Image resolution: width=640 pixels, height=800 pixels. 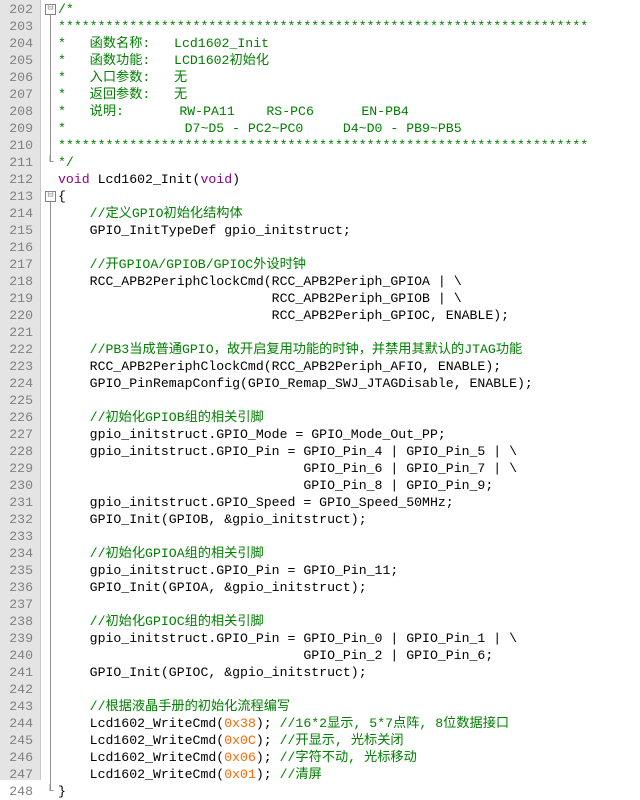 What do you see at coordinates (21, 213) in the screenshot?
I see `line-number: 214` at bounding box center [21, 213].